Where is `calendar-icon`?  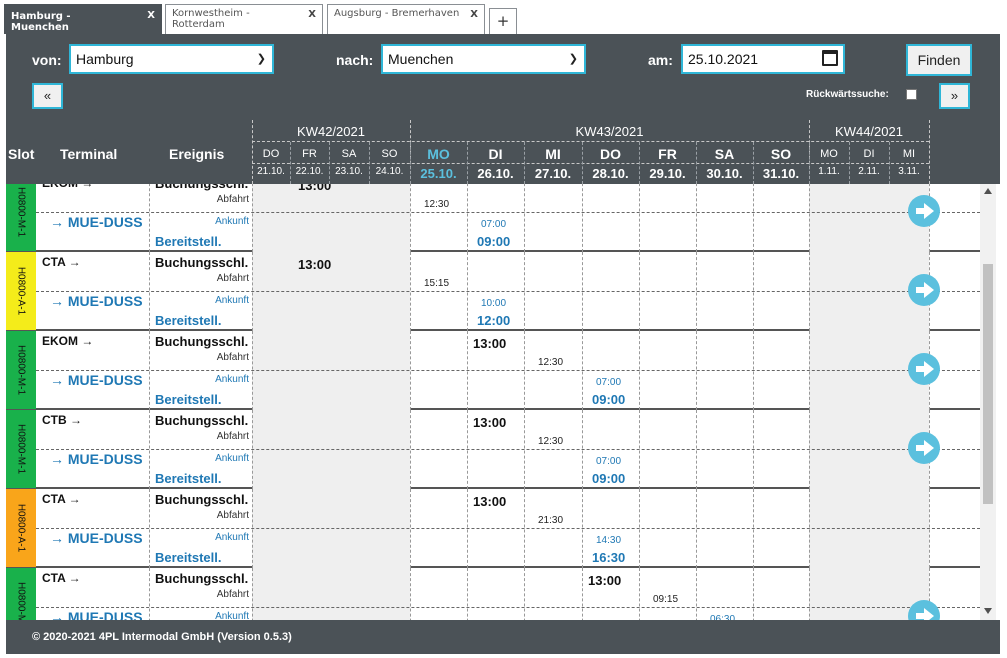
calendar-icon is located at coordinates (830, 58).